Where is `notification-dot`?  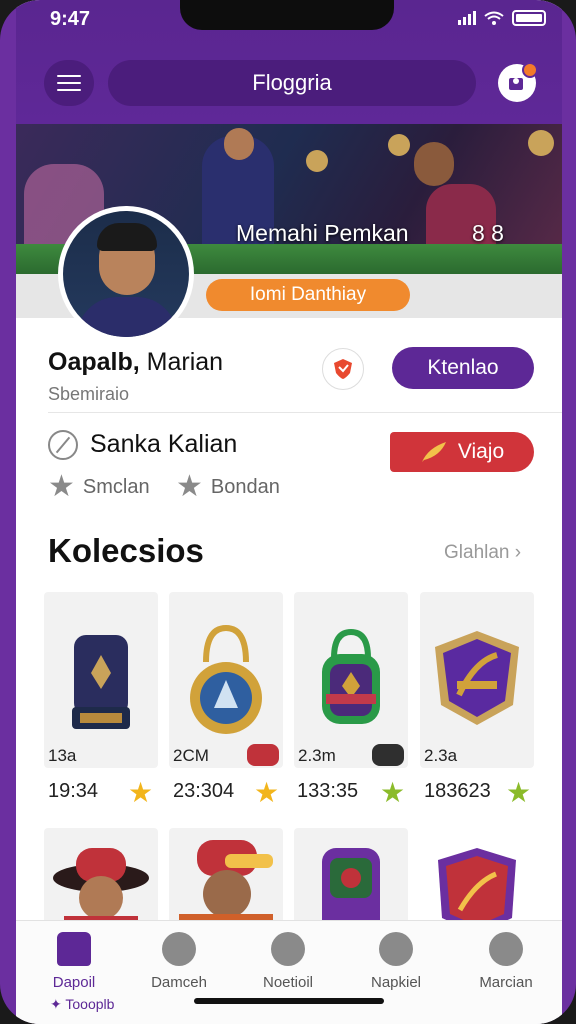 notification-dot is located at coordinates (530, 70).